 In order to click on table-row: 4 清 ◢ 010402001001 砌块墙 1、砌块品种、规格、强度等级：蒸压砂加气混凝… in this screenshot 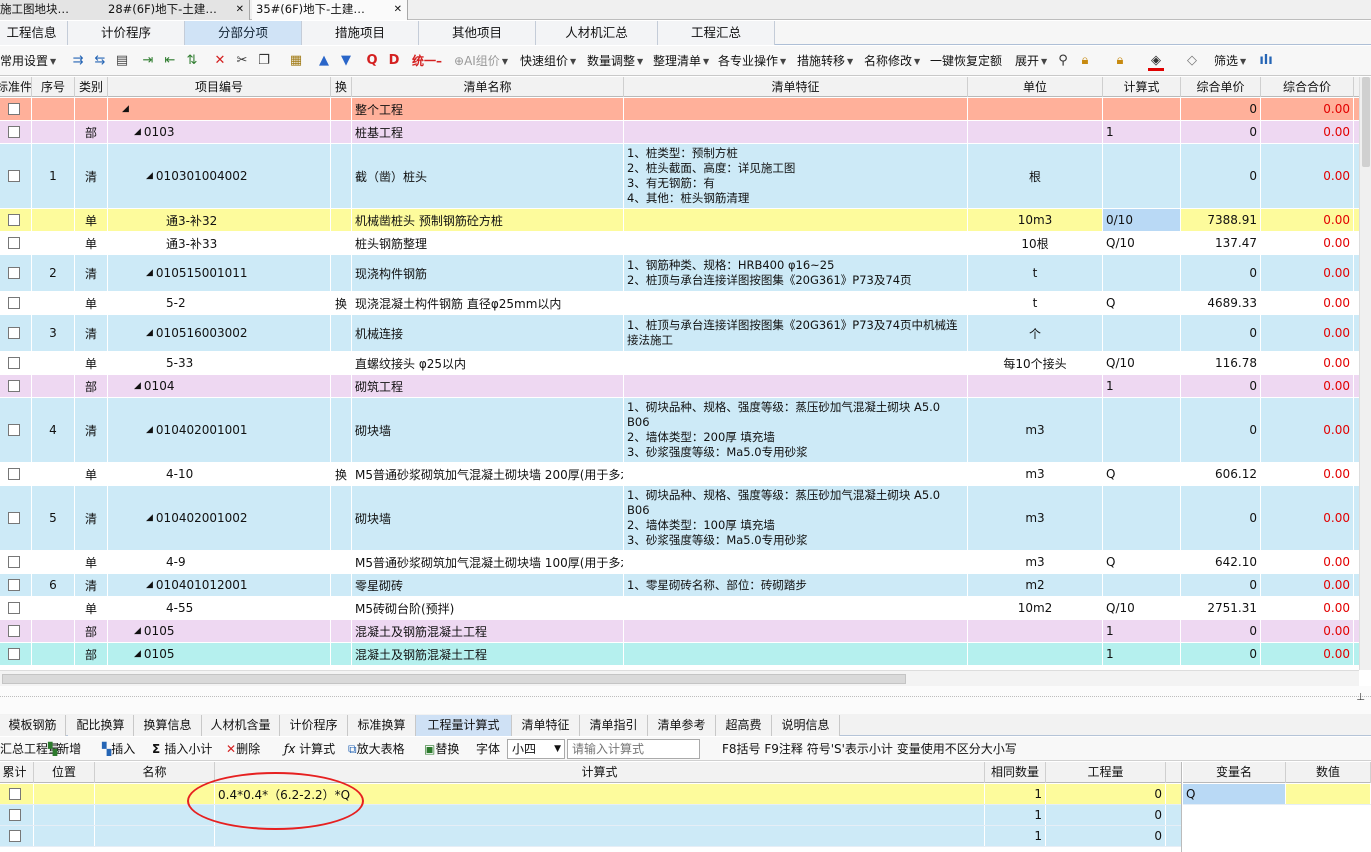, I will do `click(679, 430)`.